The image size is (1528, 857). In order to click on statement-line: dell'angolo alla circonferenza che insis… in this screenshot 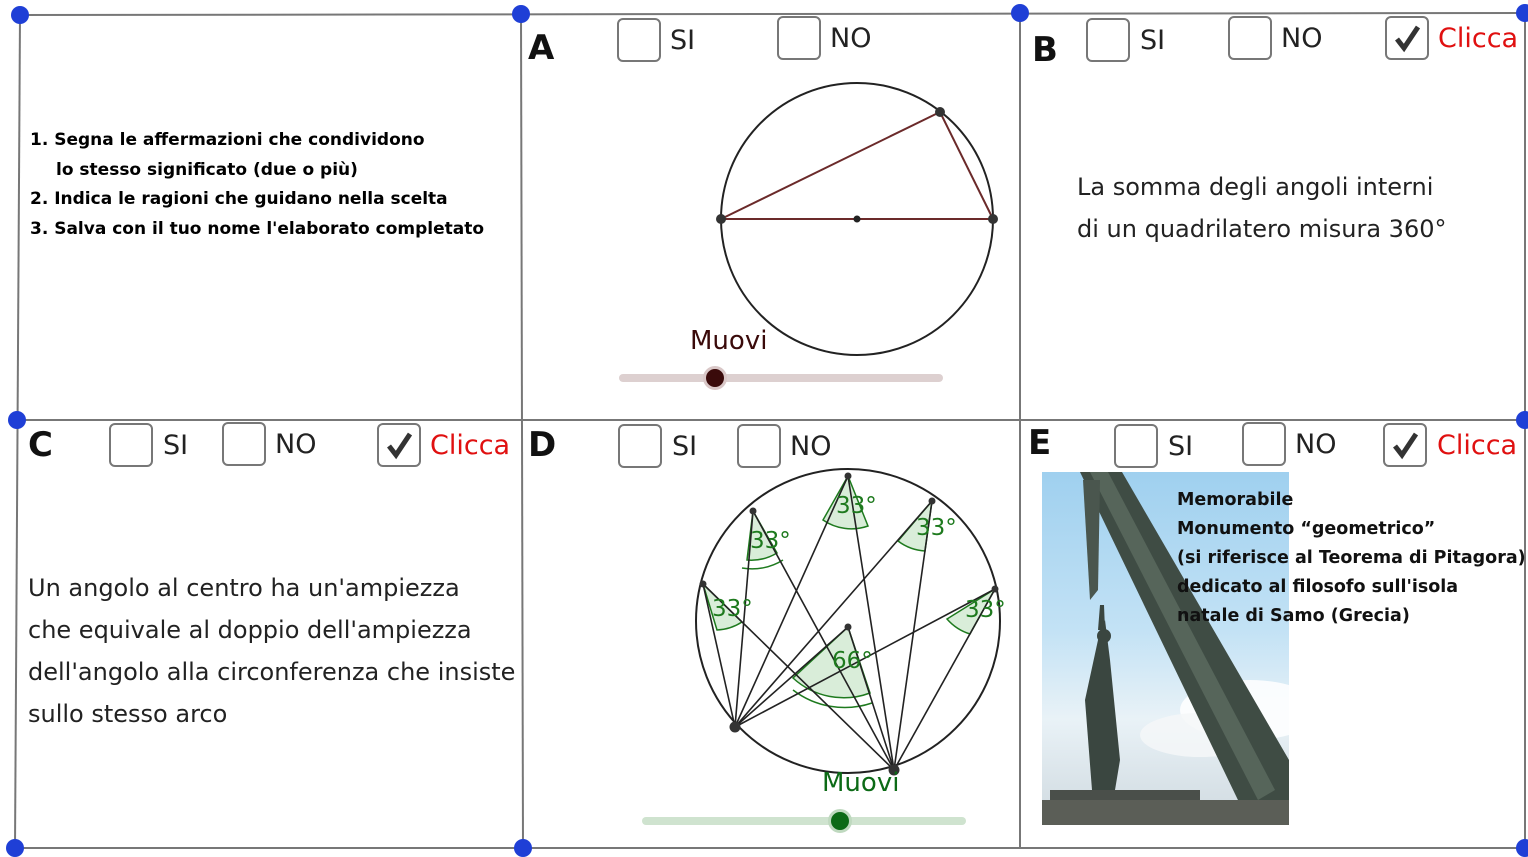, I will do `click(272, 672)`.